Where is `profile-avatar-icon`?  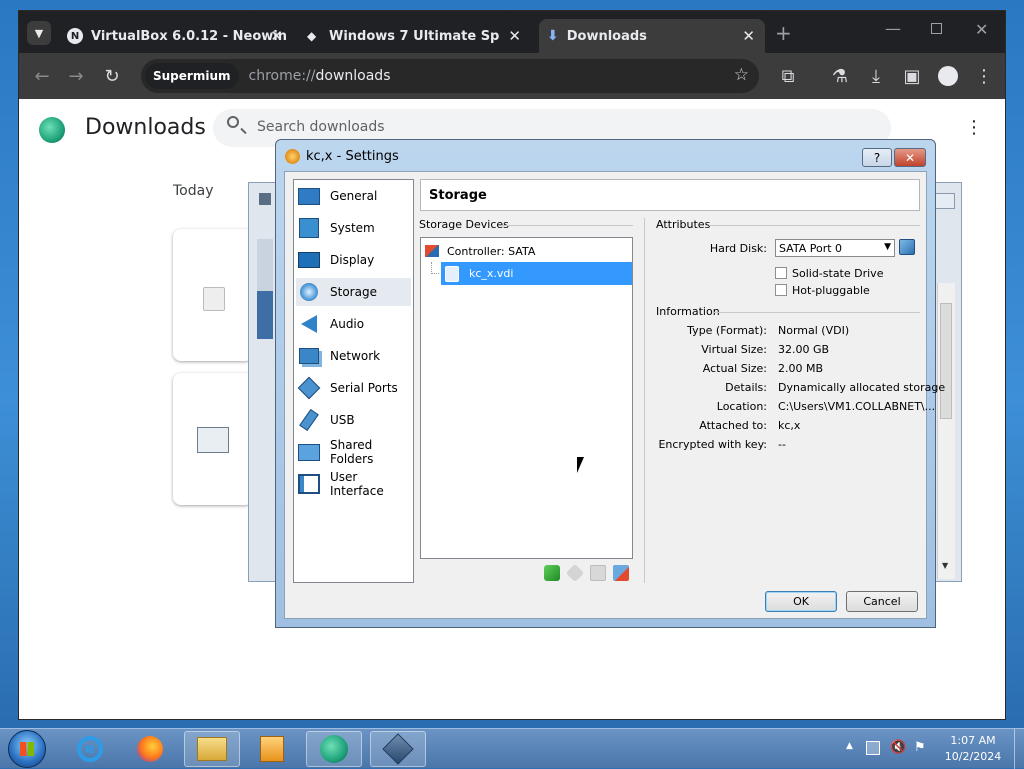 profile-avatar-icon is located at coordinates (948, 76).